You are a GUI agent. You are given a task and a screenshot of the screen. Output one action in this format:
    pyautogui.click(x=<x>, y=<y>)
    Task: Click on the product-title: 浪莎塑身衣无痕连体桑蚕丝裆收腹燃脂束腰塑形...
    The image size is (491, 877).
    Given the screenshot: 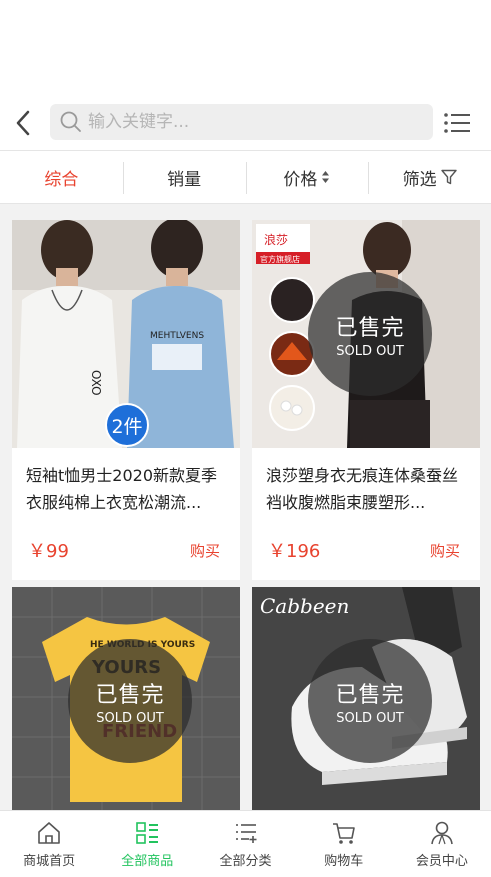 What is the action you would take?
    pyautogui.click(x=362, y=489)
    